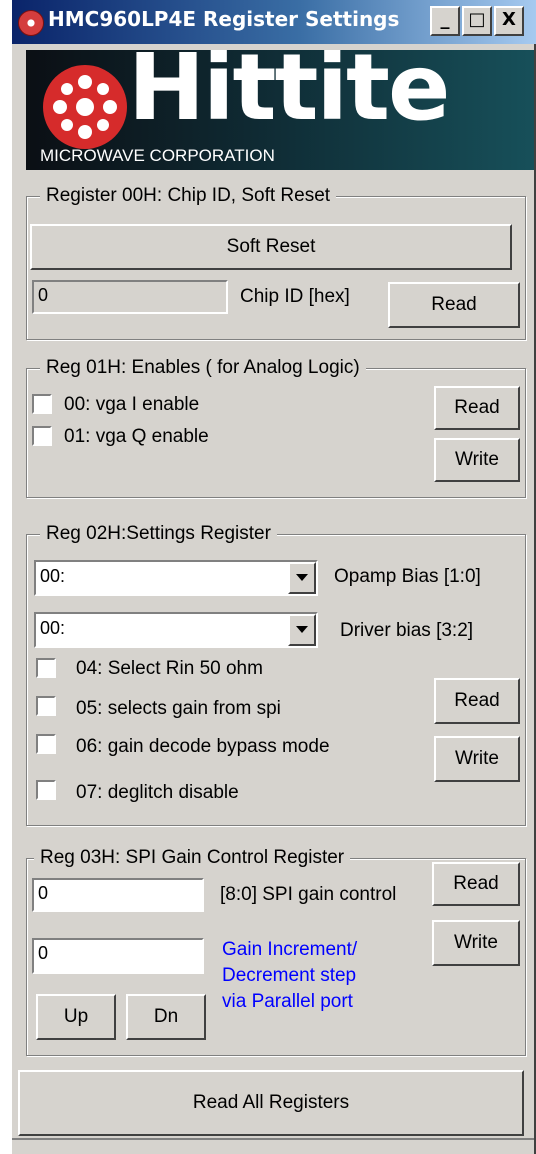 The image size is (536, 1154). I want to click on opamp-bias-select: 00:, so click(176, 578).